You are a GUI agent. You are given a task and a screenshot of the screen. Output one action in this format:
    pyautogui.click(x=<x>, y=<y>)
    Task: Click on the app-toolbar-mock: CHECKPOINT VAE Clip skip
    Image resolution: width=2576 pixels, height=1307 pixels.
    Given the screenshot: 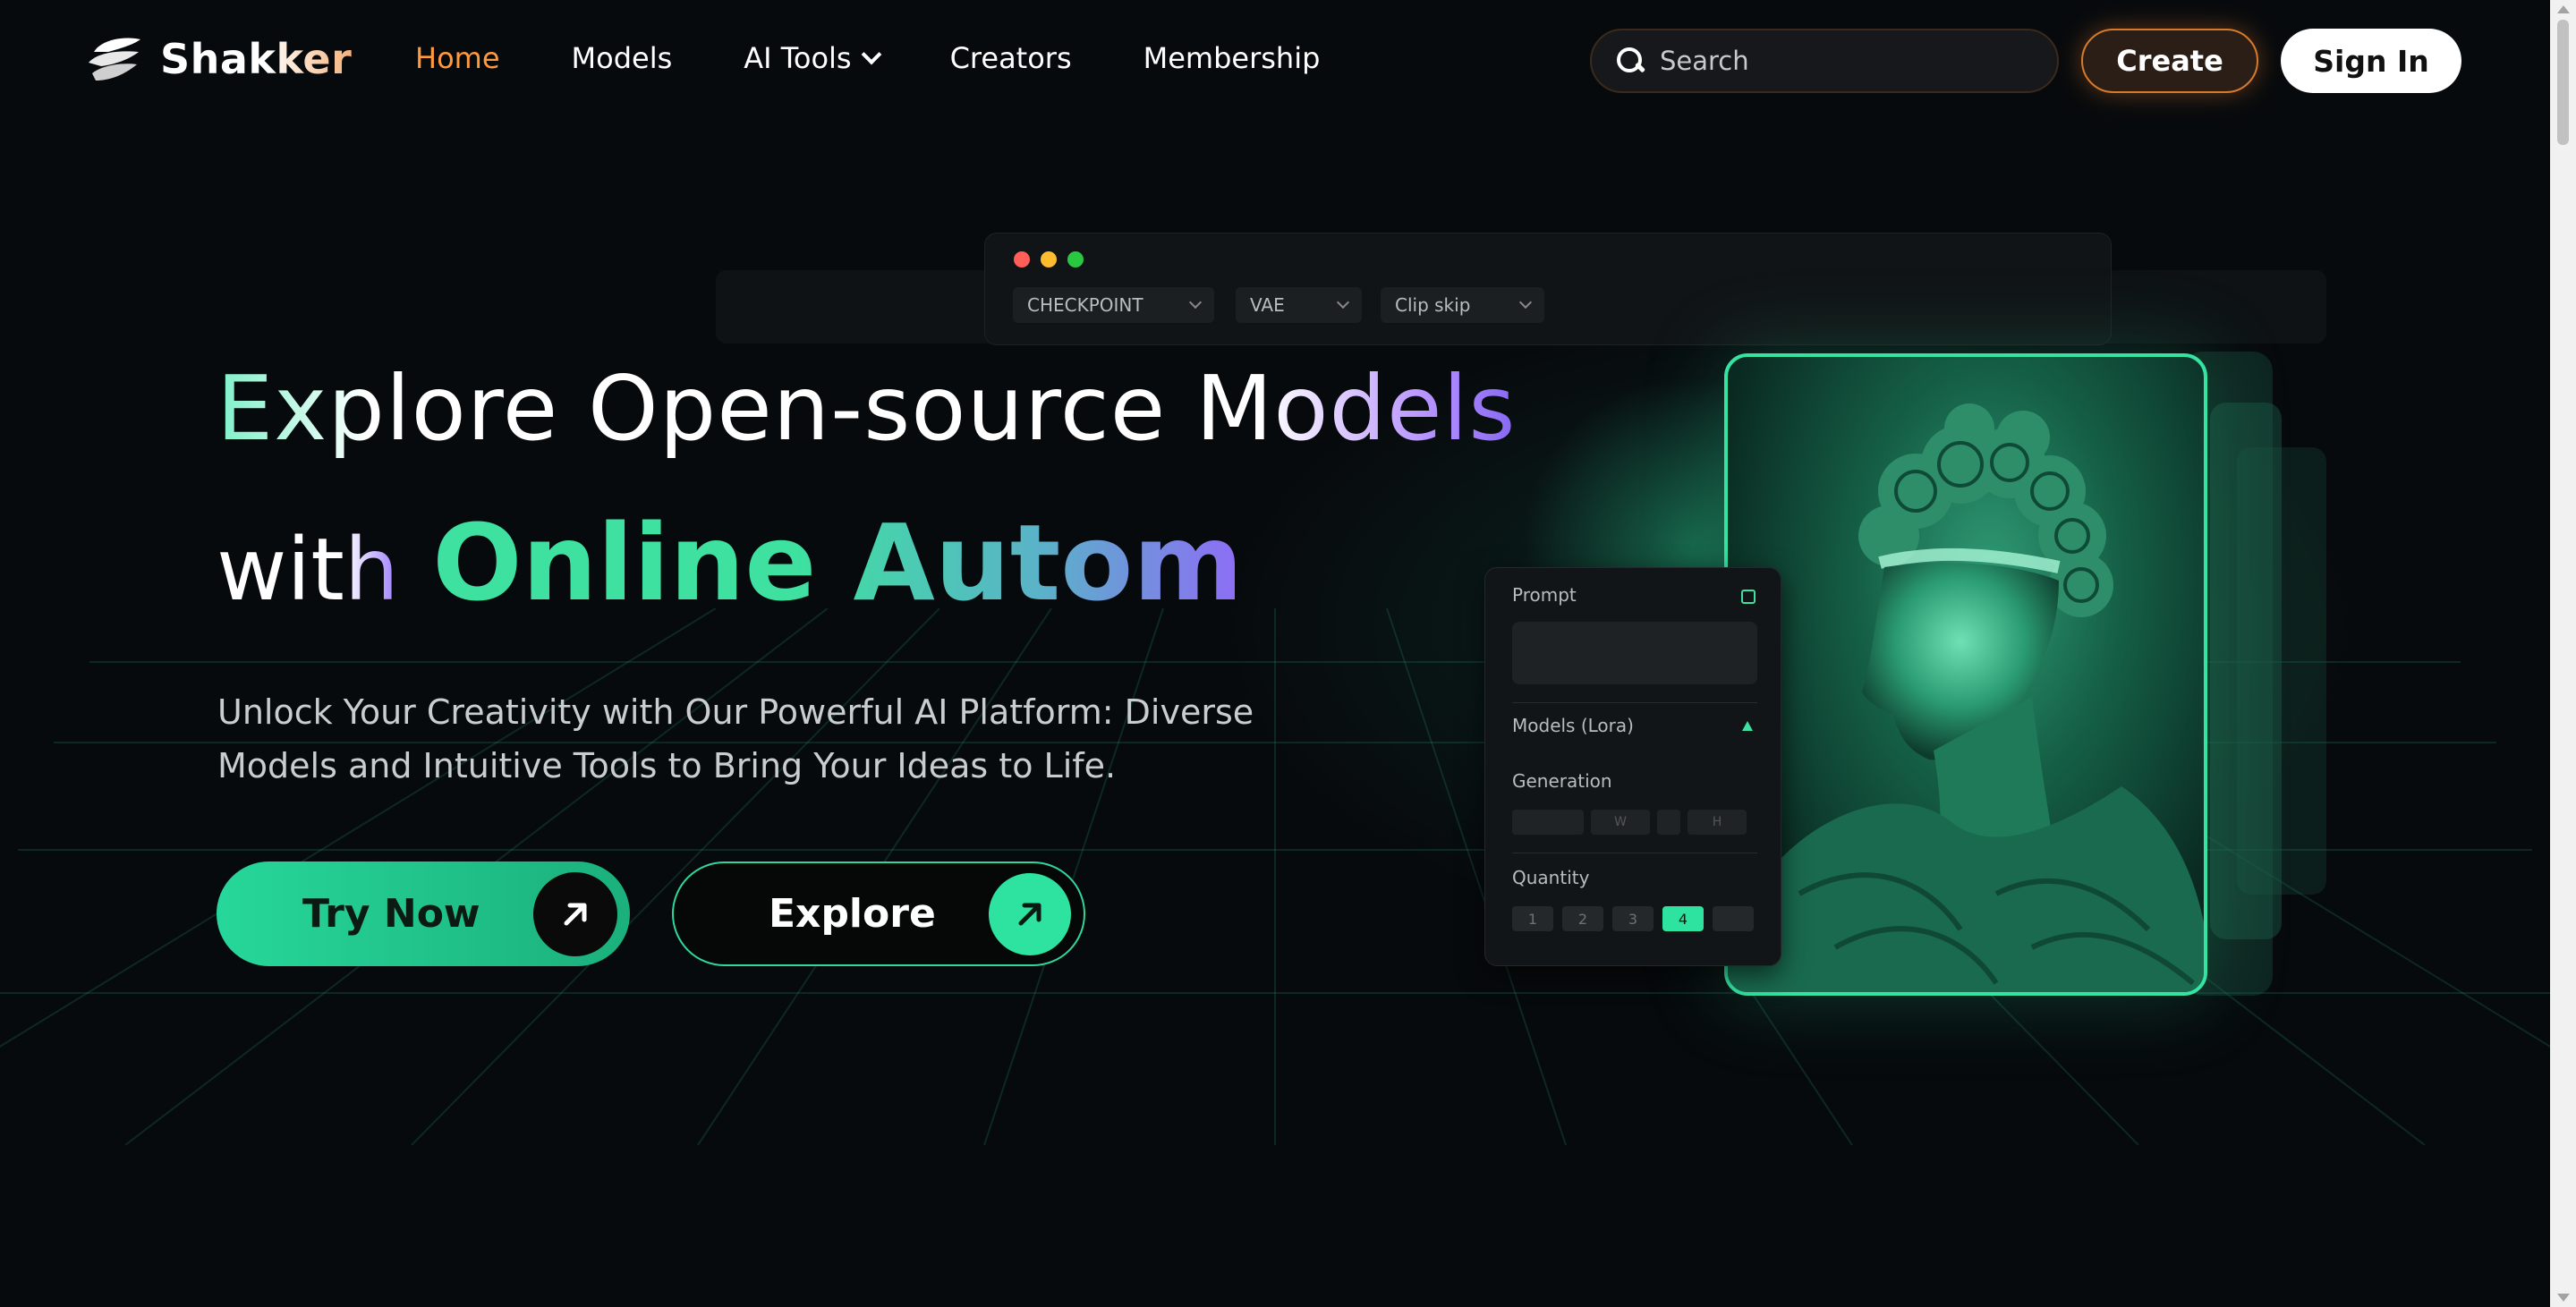 What is the action you would take?
    pyautogui.click(x=1548, y=289)
    